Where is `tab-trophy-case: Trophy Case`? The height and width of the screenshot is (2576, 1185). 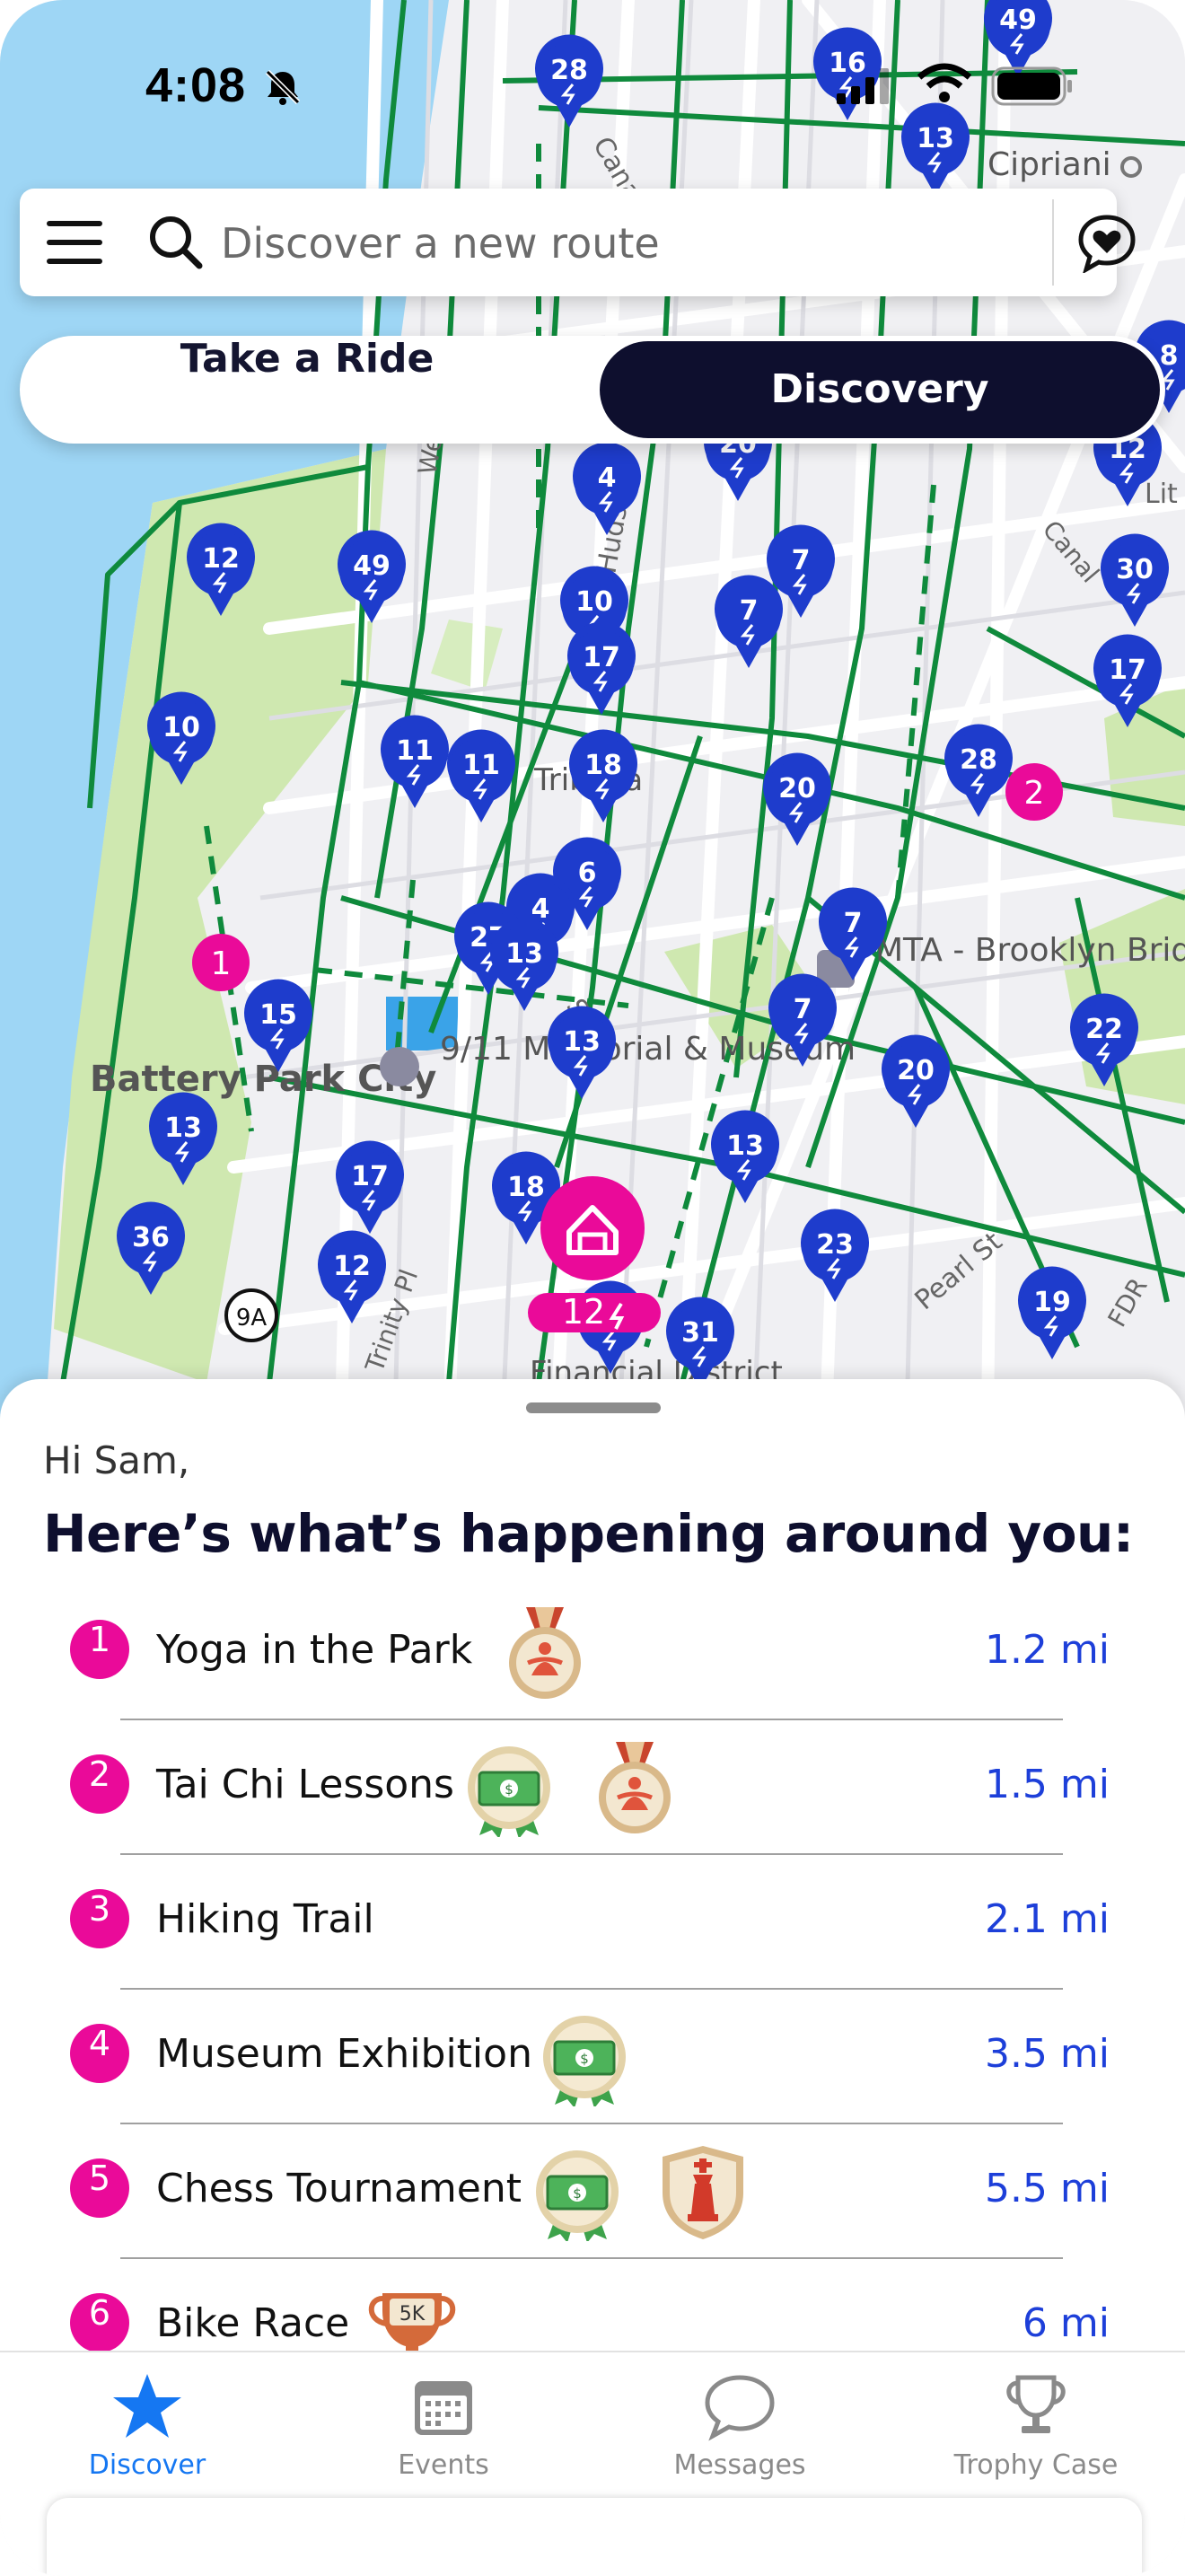 tab-trophy-case: Trophy Case is located at coordinates (1036, 2438).